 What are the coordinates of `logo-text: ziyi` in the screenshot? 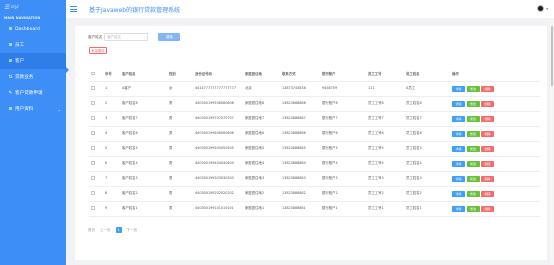 It's located at (14, 7).